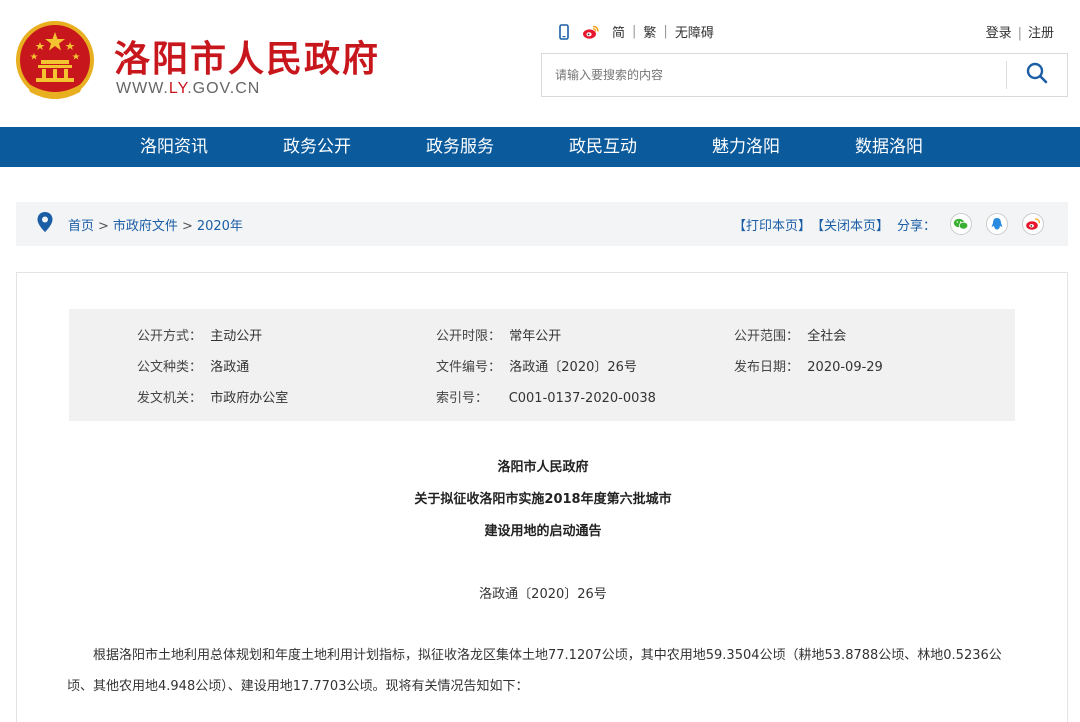  I want to click on document-title-line-1: 关于拟征收洛阳市实施2018年度第六批城市, so click(543, 499).